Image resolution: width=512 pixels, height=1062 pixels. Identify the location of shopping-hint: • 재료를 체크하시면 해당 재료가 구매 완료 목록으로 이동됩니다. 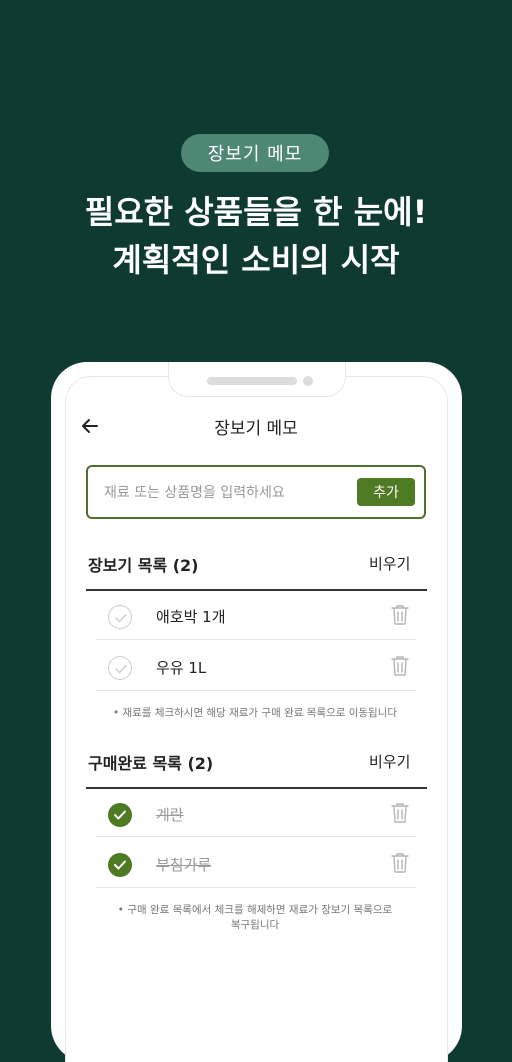
(255, 713).